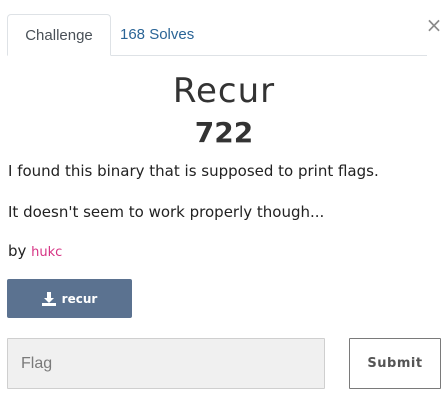 The width and height of the screenshot is (448, 404). Describe the element at coordinates (224, 91) in the screenshot. I see `challenge-title: Recur` at that location.